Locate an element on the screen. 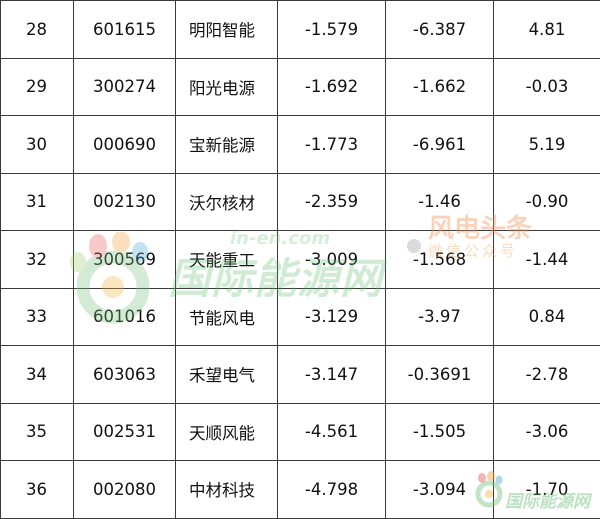 The width and height of the screenshot is (600, 519). value1-cell: -2.359 is located at coordinates (332, 202).